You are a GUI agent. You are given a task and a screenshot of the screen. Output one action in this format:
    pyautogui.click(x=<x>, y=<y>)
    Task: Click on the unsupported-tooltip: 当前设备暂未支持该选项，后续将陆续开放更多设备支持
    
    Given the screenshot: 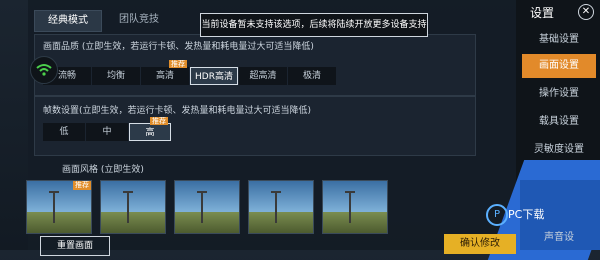 What is the action you would take?
    pyautogui.click(x=314, y=25)
    